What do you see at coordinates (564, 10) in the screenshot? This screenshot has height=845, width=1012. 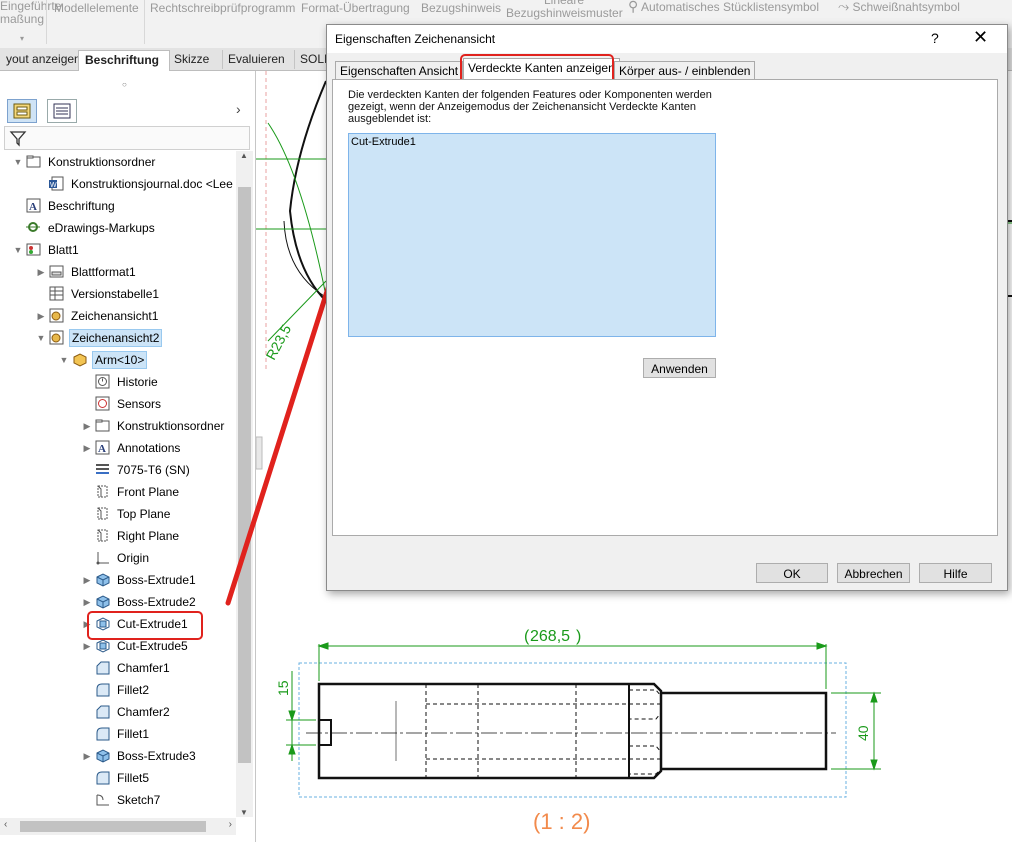 I see `ribbon-lineares-bezugshinweismuster: Lineare Bezugshinweismuster` at bounding box center [564, 10].